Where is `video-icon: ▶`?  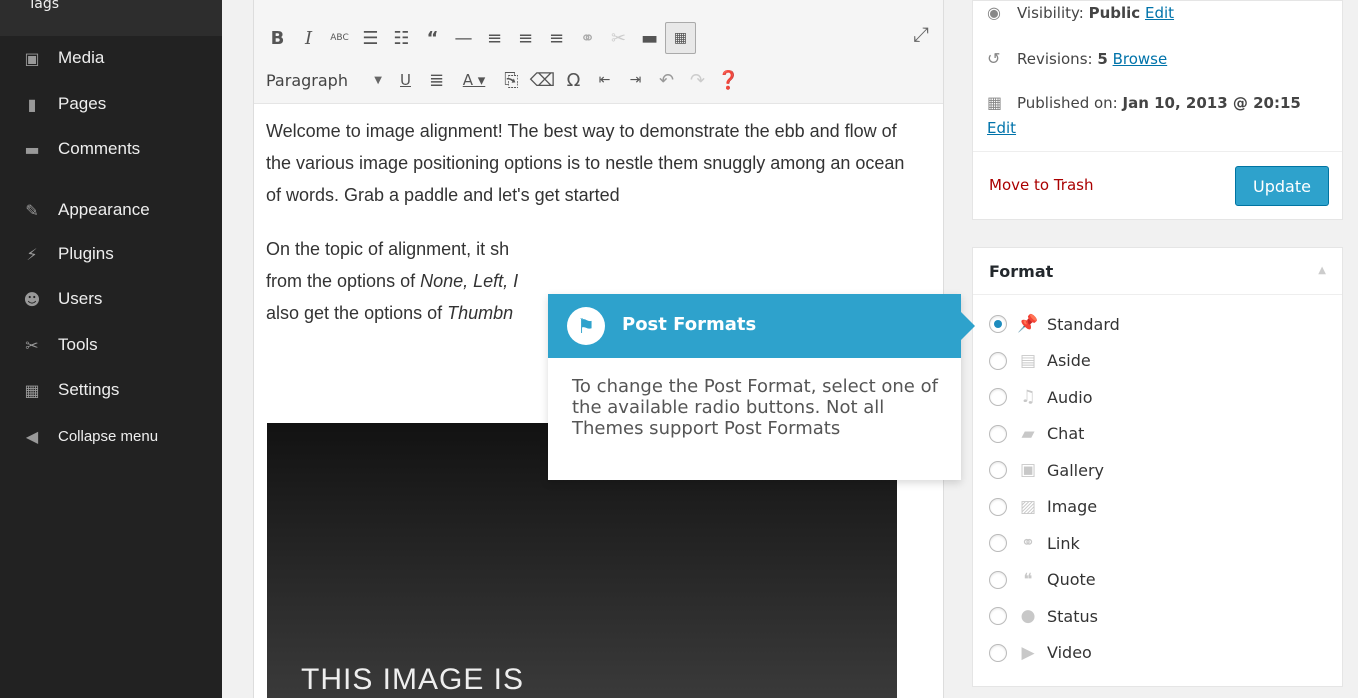 video-icon: ▶ is located at coordinates (1028, 652).